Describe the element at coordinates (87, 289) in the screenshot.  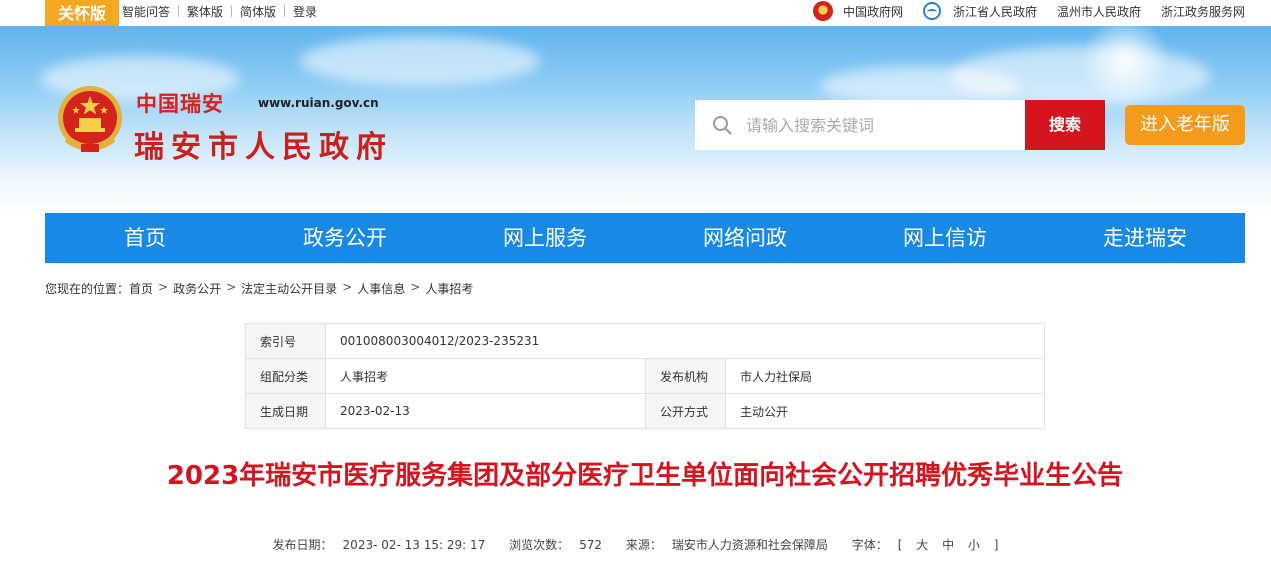
I see `breadcrumb-prefix: 您现在的位置：` at that location.